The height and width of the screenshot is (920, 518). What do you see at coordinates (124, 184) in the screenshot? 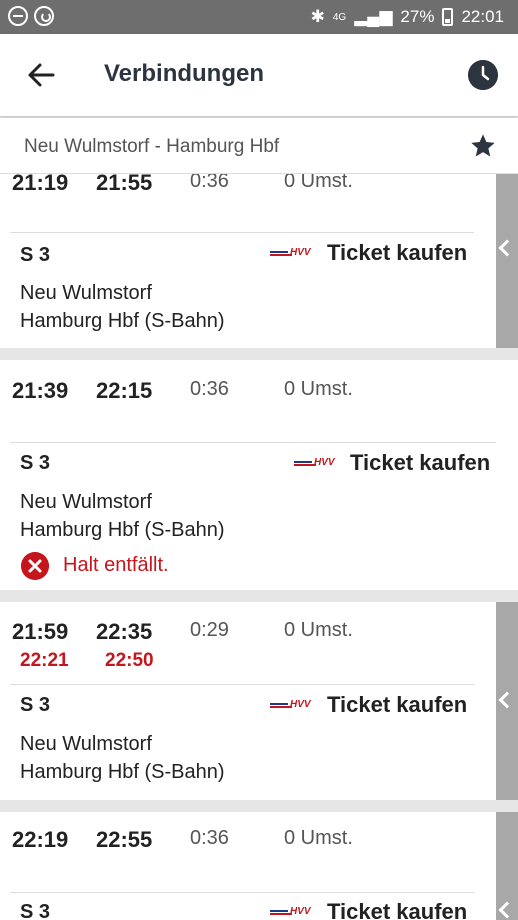
I see `arrival-time: 21:55` at bounding box center [124, 184].